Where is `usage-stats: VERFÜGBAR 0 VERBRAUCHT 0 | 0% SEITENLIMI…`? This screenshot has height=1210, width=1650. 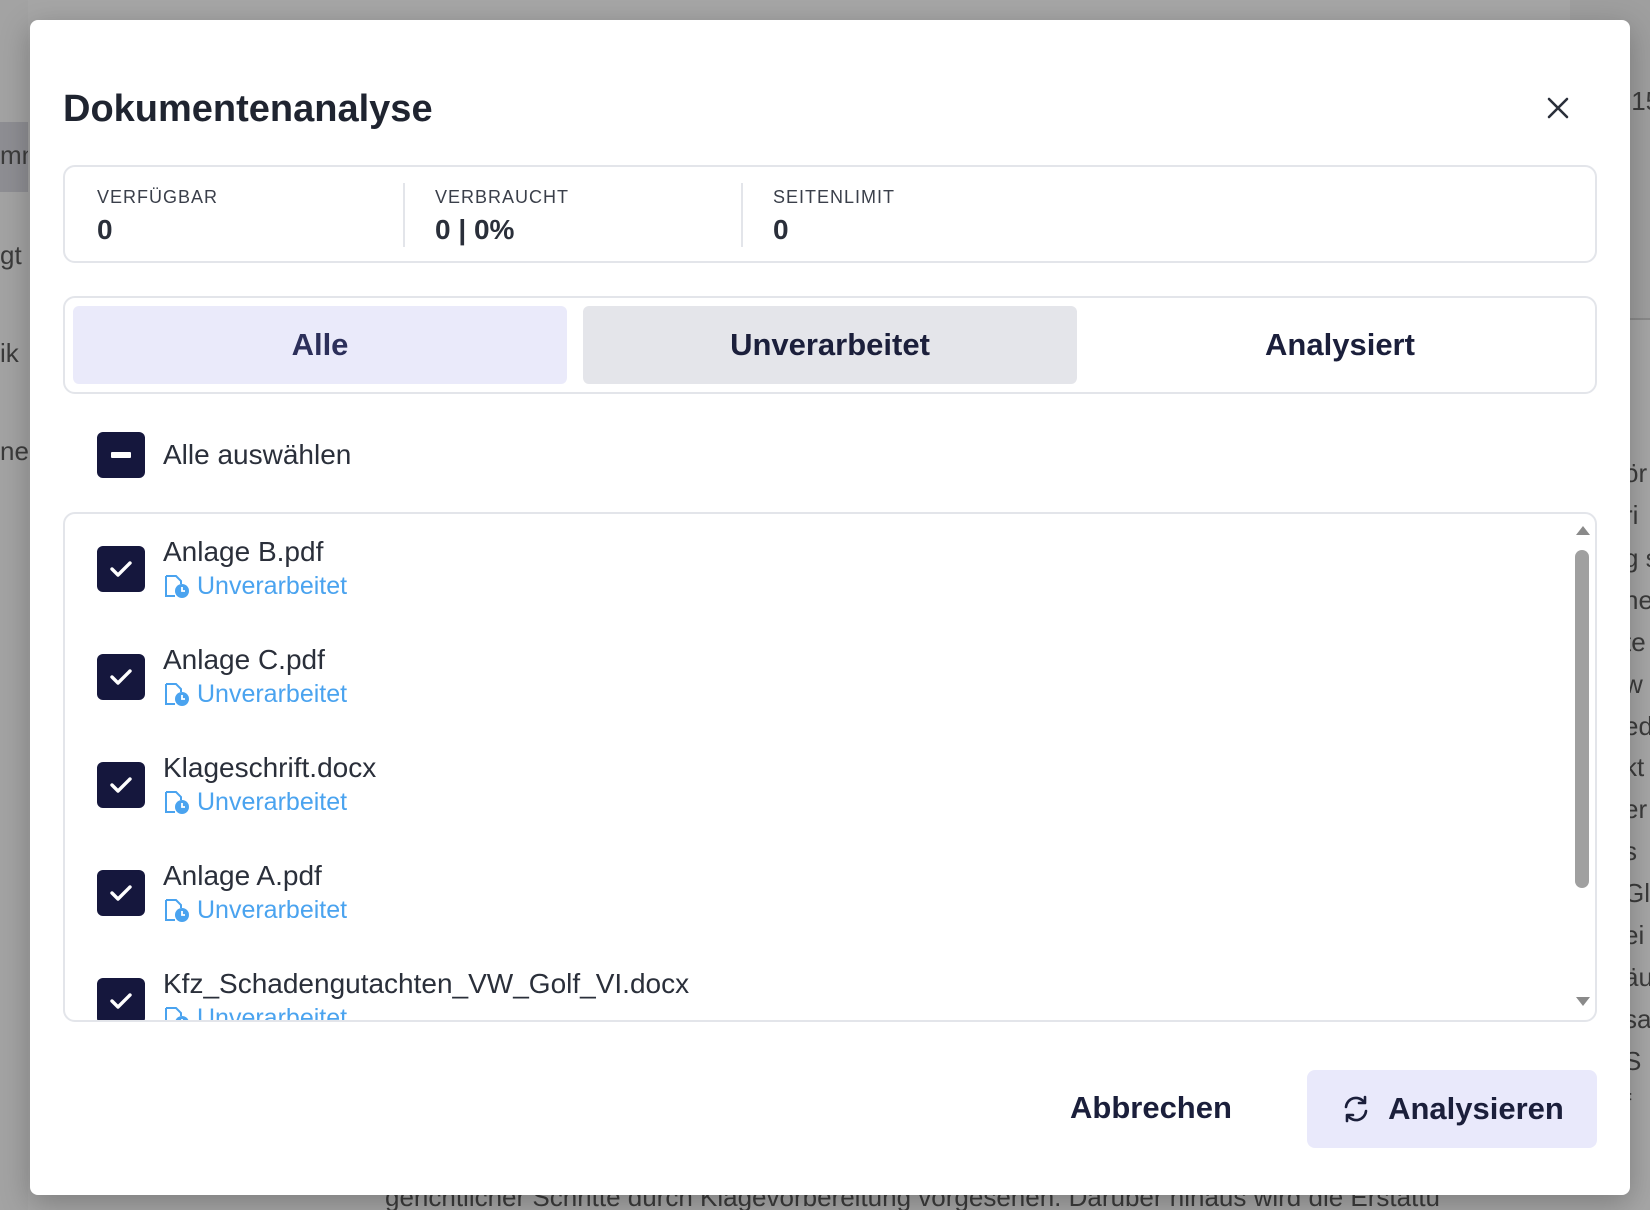
usage-stats: VERFÜGBAR 0 VERBRAUCHT 0 | 0% SEITENLIMI… is located at coordinates (830, 214).